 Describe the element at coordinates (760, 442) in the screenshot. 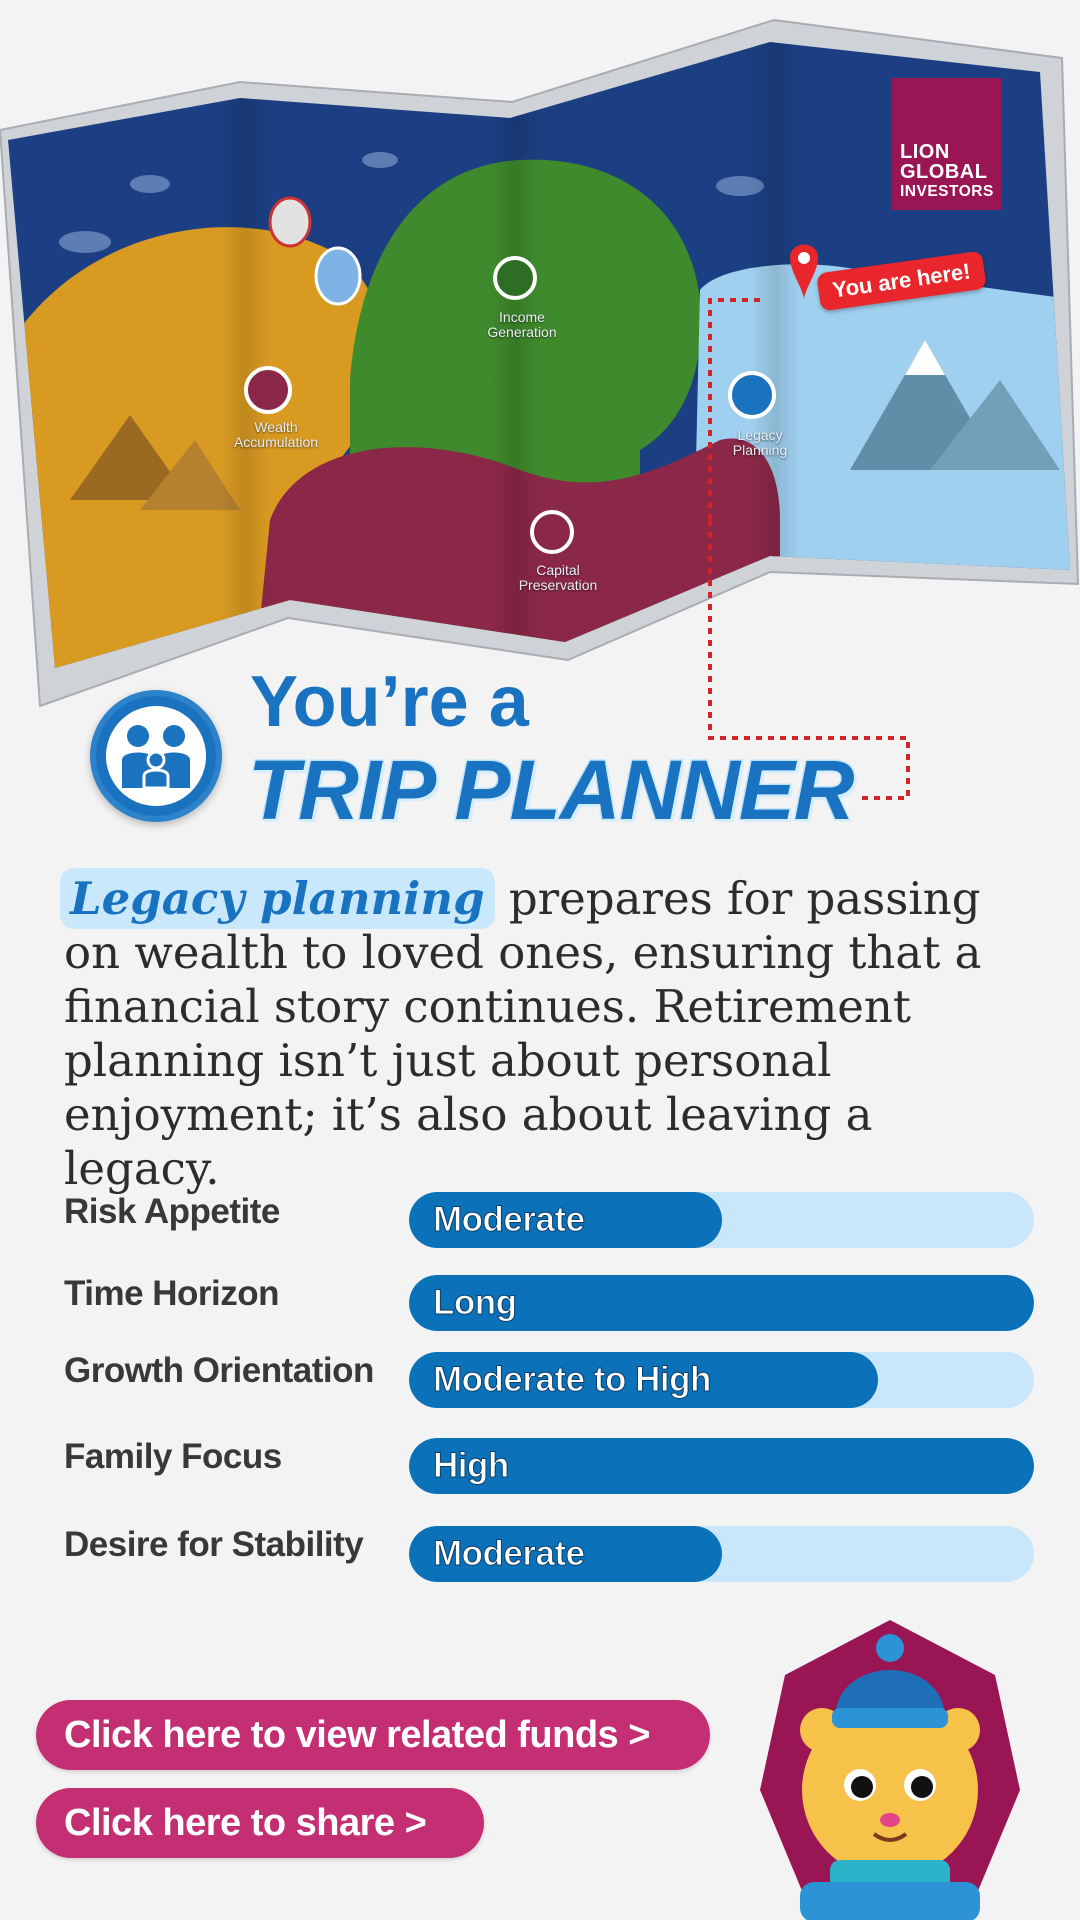

I see `region-label-legacy-planning: Legacy Planning` at that location.